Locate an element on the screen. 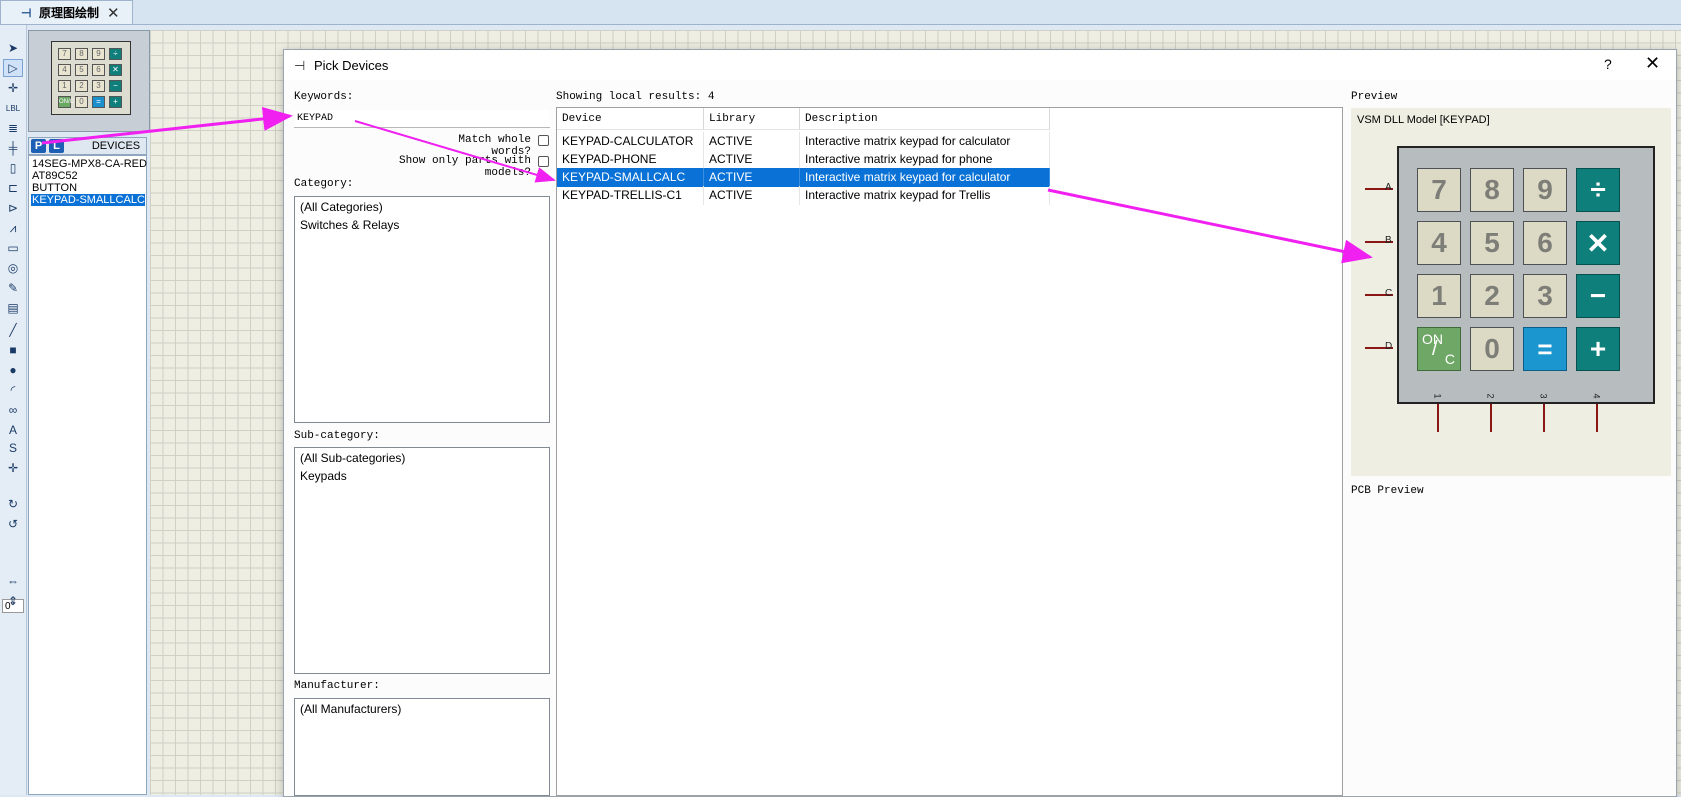 The width and height of the screenshot is (1681, 797). manufacturer-list: (All Manufacturers) is located at coordinates (422, 747).